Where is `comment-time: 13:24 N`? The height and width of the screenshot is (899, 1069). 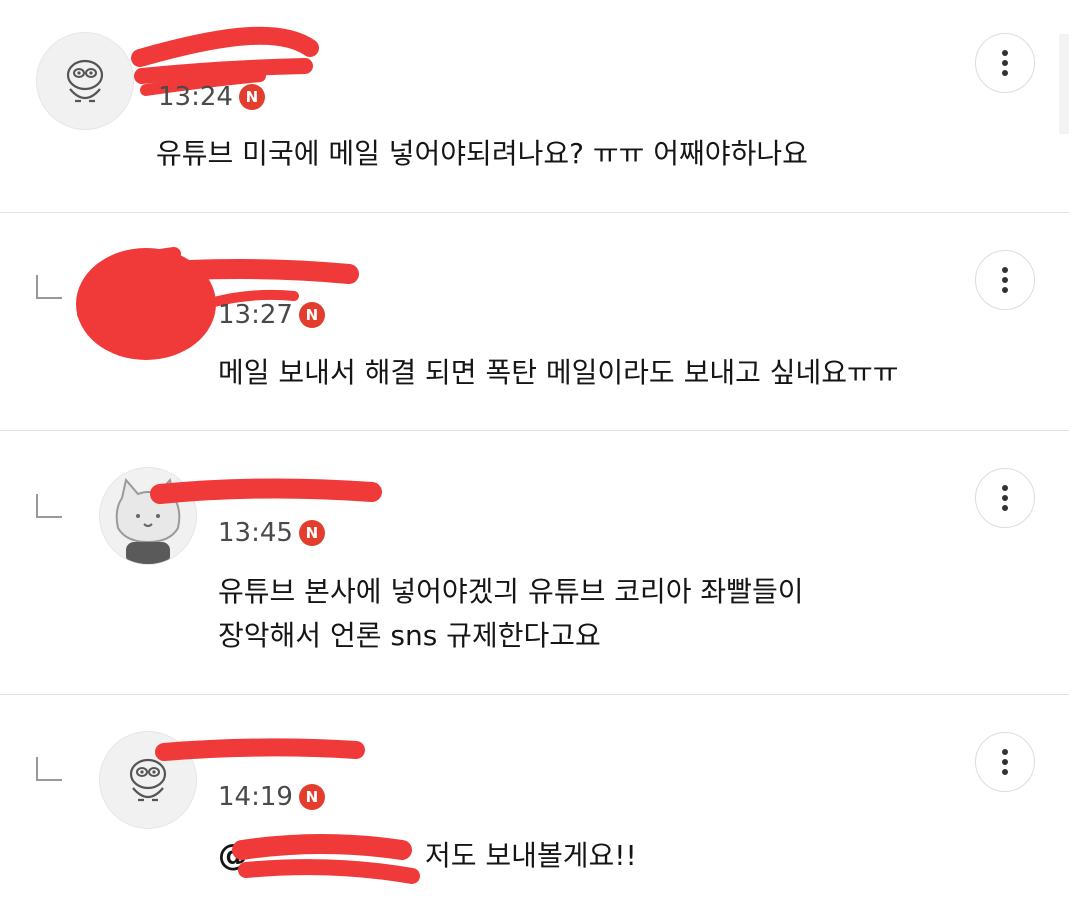 comment-time: 13:24 N is located at coordinates (211, 97).